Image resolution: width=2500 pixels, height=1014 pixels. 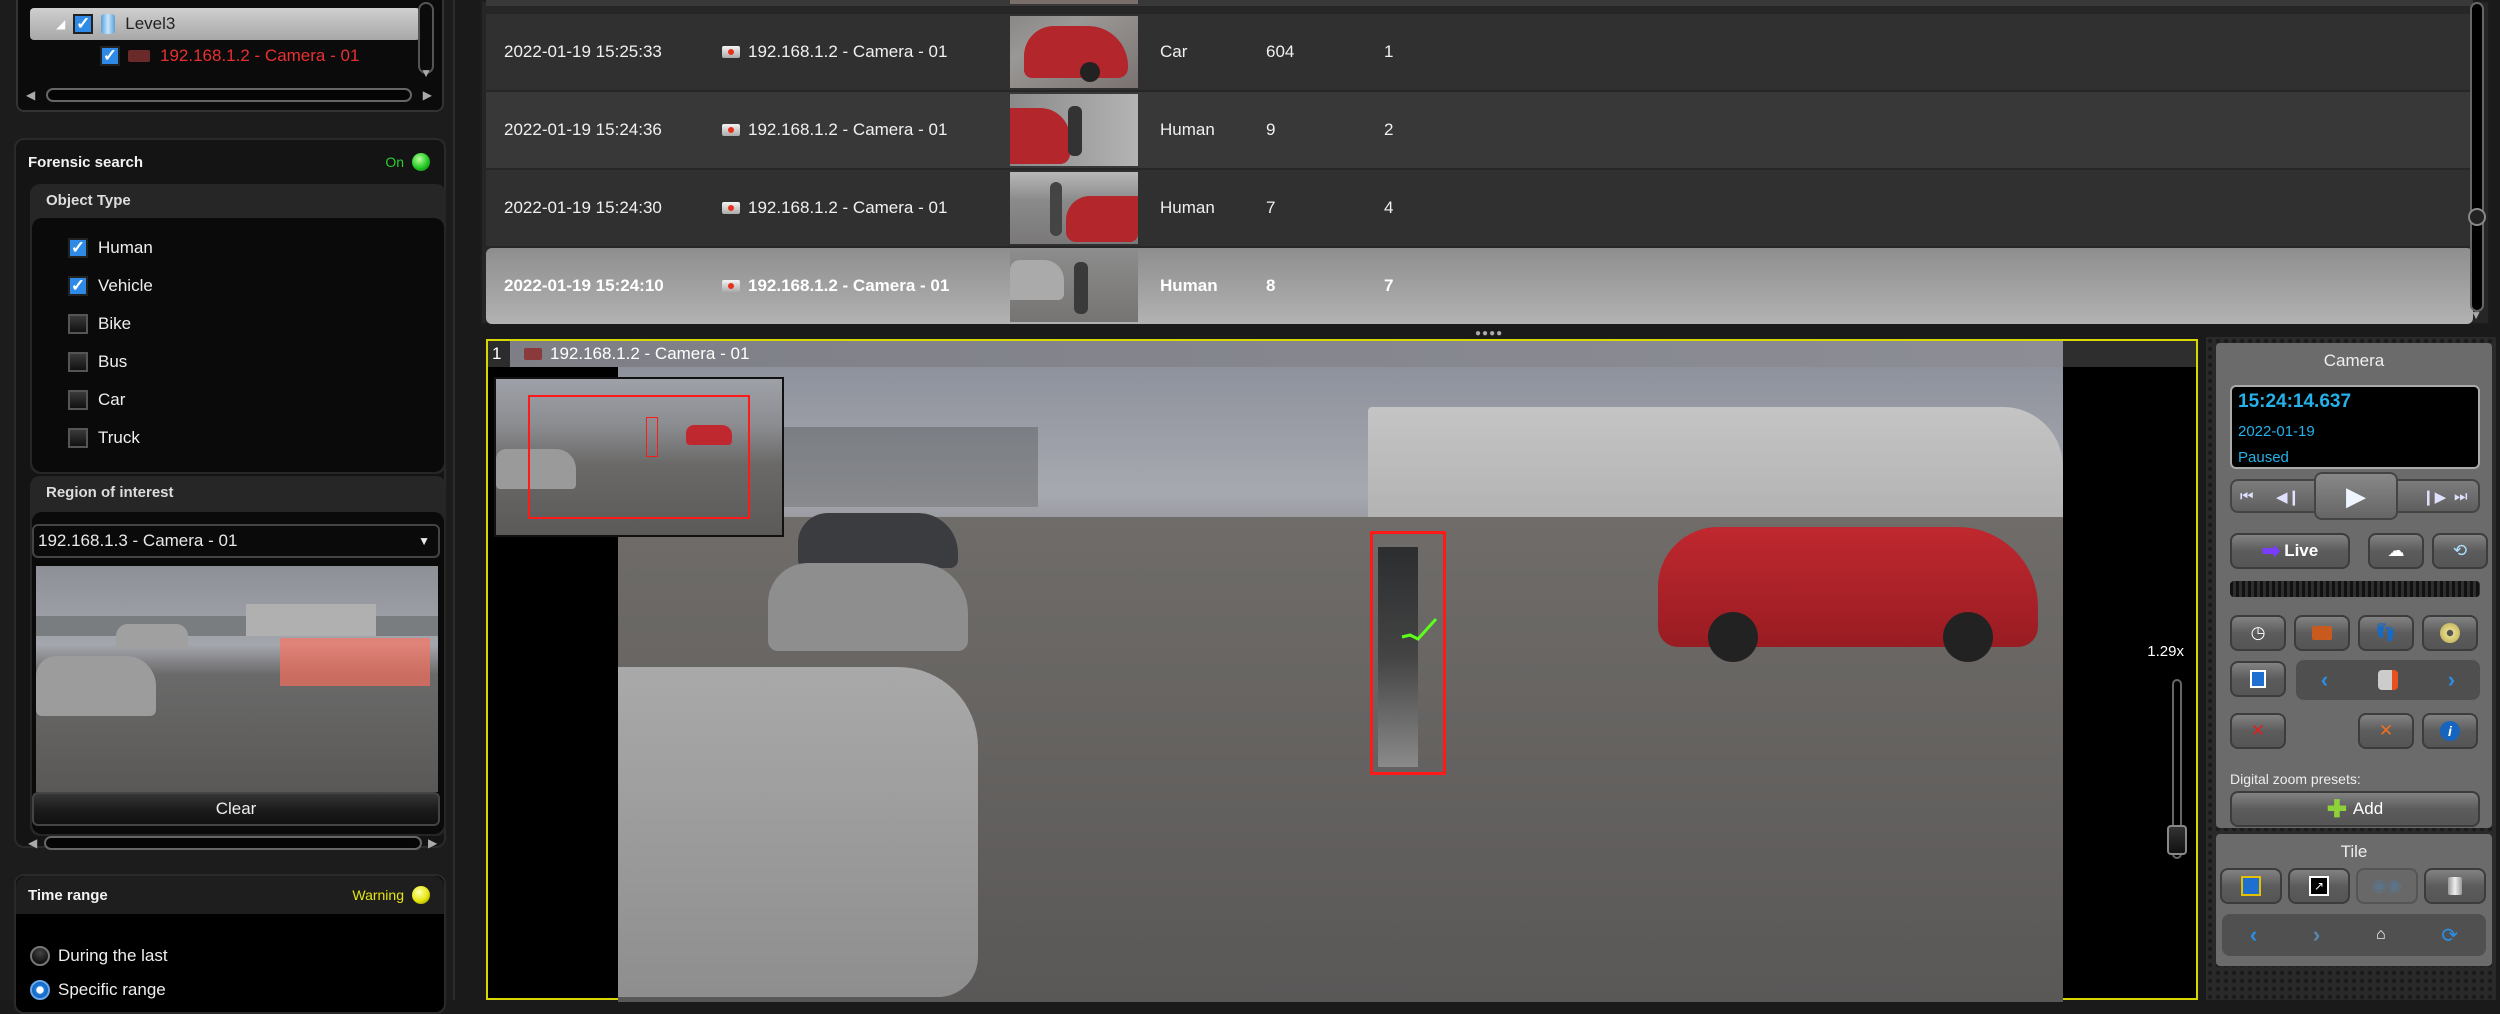 I want to click on level3-checkbox: ✓, so click(x=83, y=24).